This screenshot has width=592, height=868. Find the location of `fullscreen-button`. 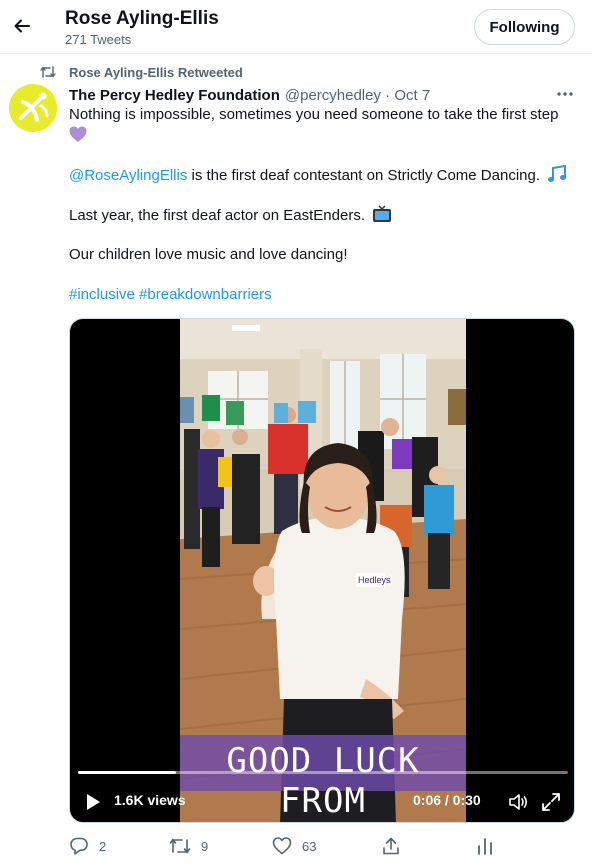

fullscreen-button is located at coordinates (551, 802).